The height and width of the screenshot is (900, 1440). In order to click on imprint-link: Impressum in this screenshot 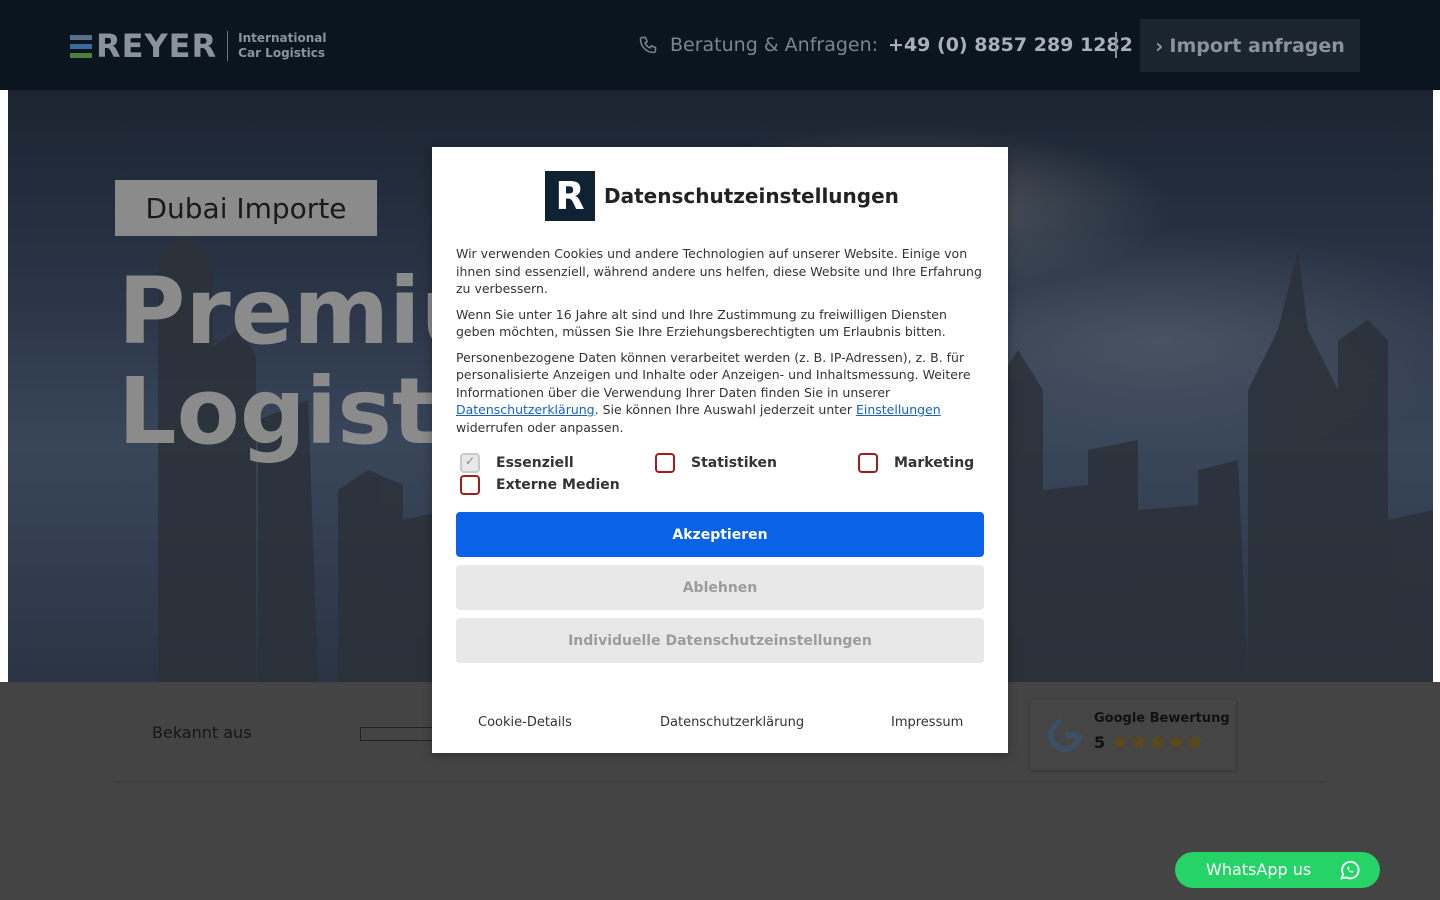, I will do `click(927, 722)`.